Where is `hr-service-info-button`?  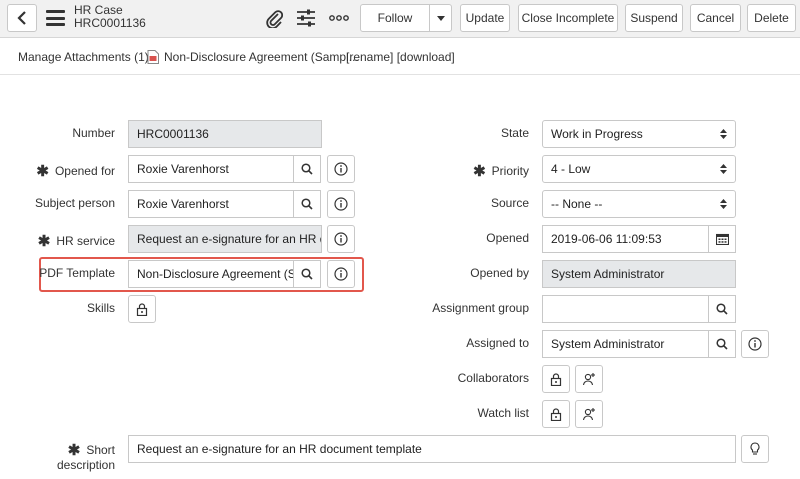
hr-service-info-button is located at coordinates (341, 239).